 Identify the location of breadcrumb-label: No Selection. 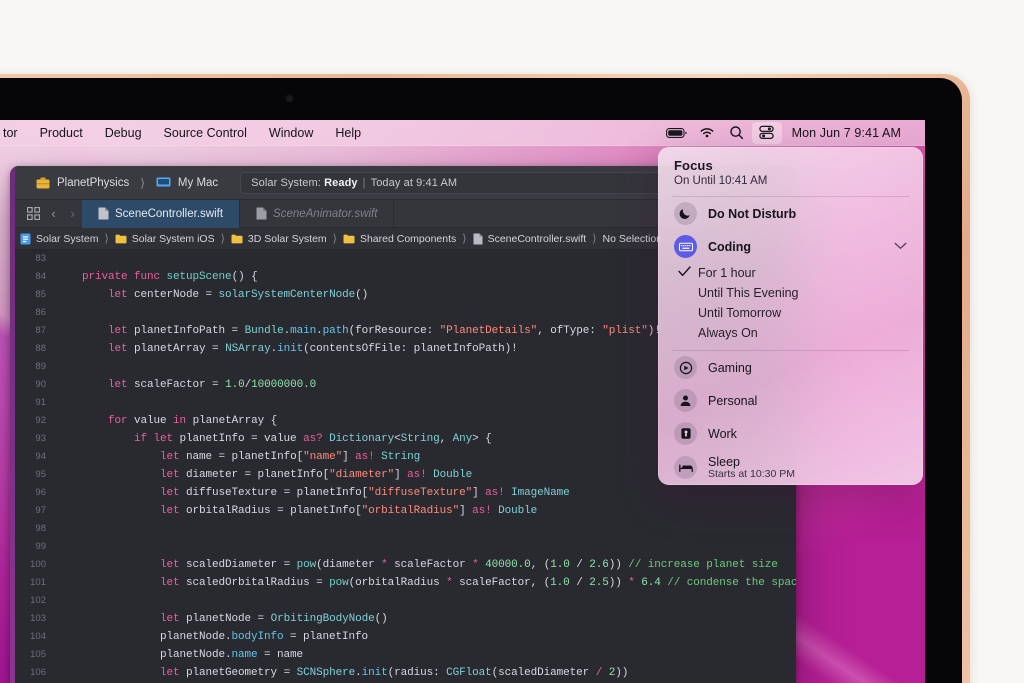
(632, 238).